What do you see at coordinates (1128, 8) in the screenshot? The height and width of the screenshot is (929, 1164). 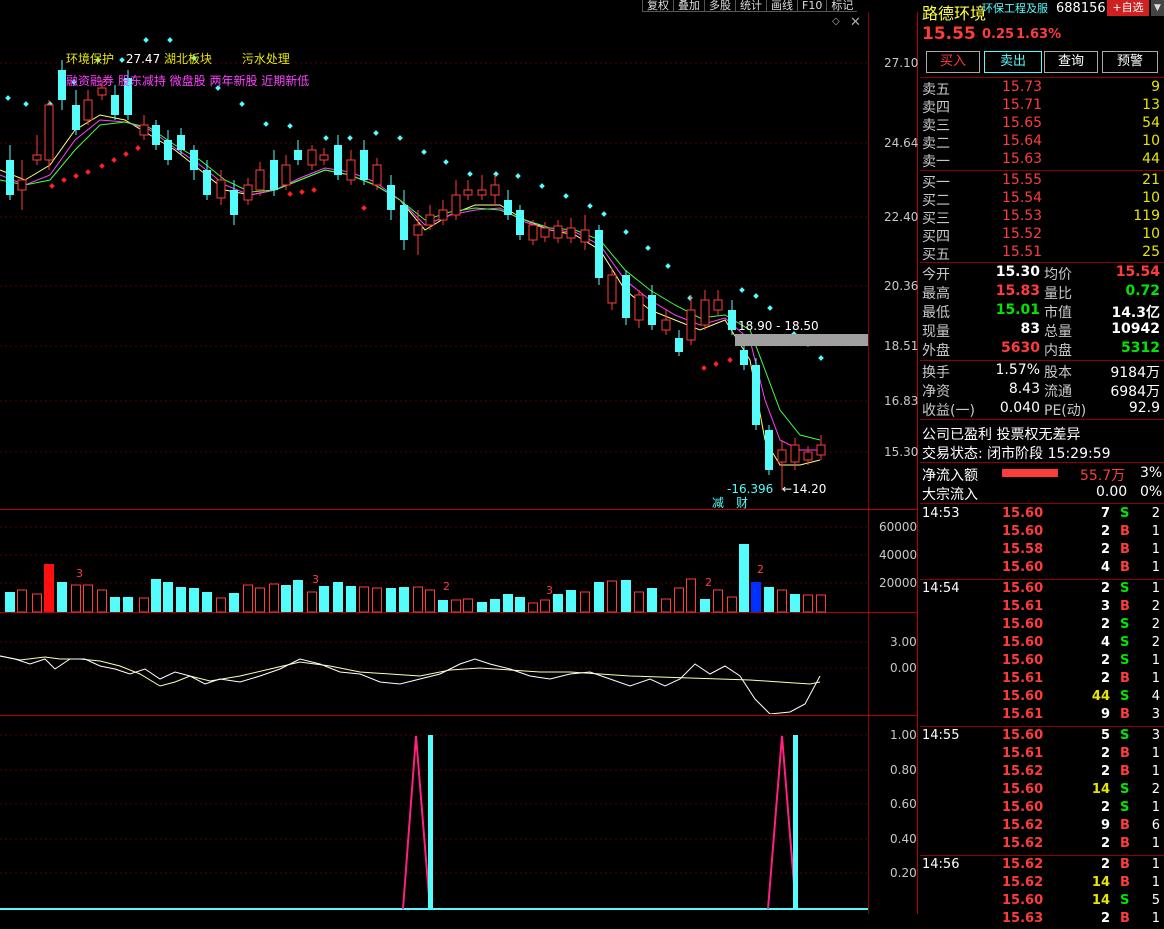 I see `add-watchlist-button: +自选` at bounding box center [1128, 8].